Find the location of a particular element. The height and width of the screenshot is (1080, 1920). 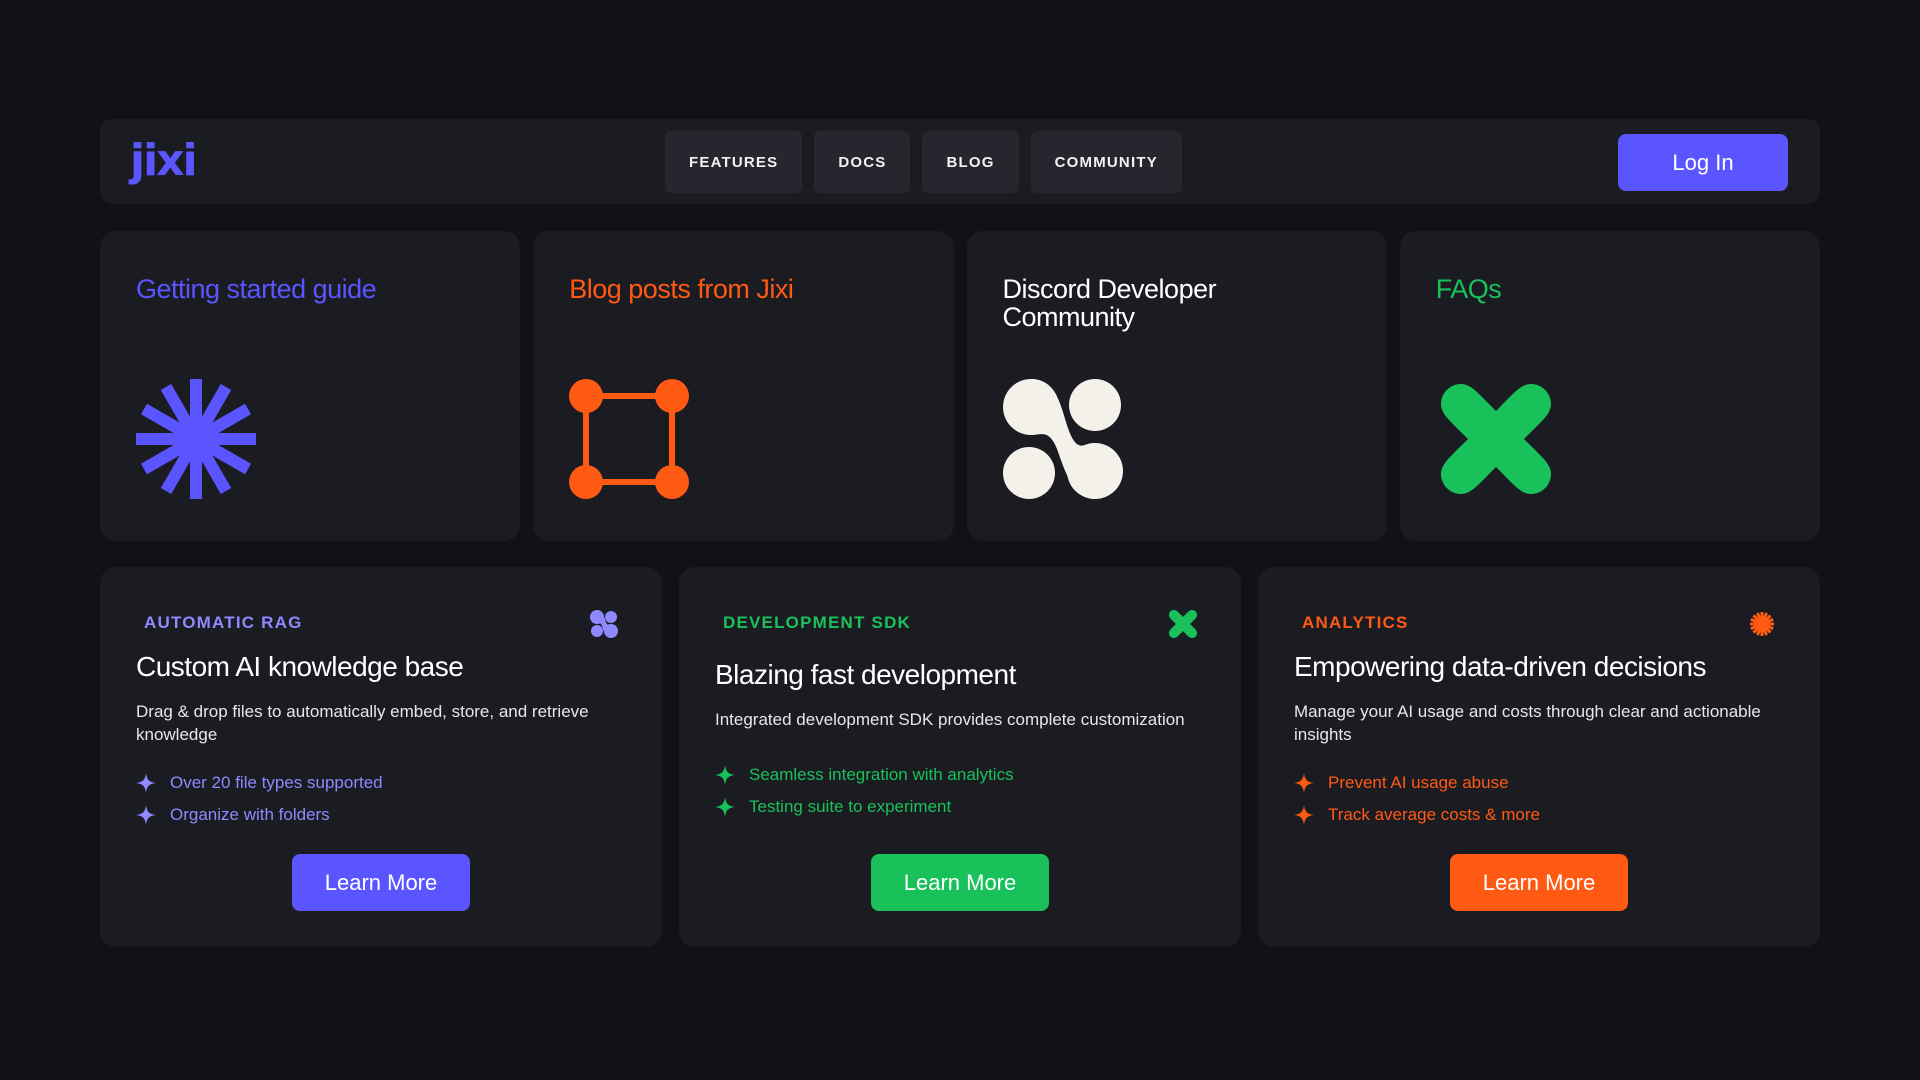

nav-link-blog: BLOG is located at coordinates (970, 162).